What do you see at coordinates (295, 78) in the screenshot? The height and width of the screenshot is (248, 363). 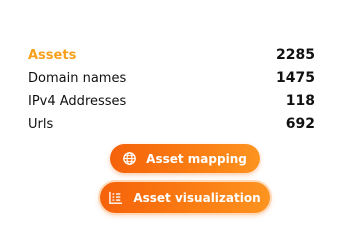 I see `domain-names-count: 1475` at bounding box center [295, 78].